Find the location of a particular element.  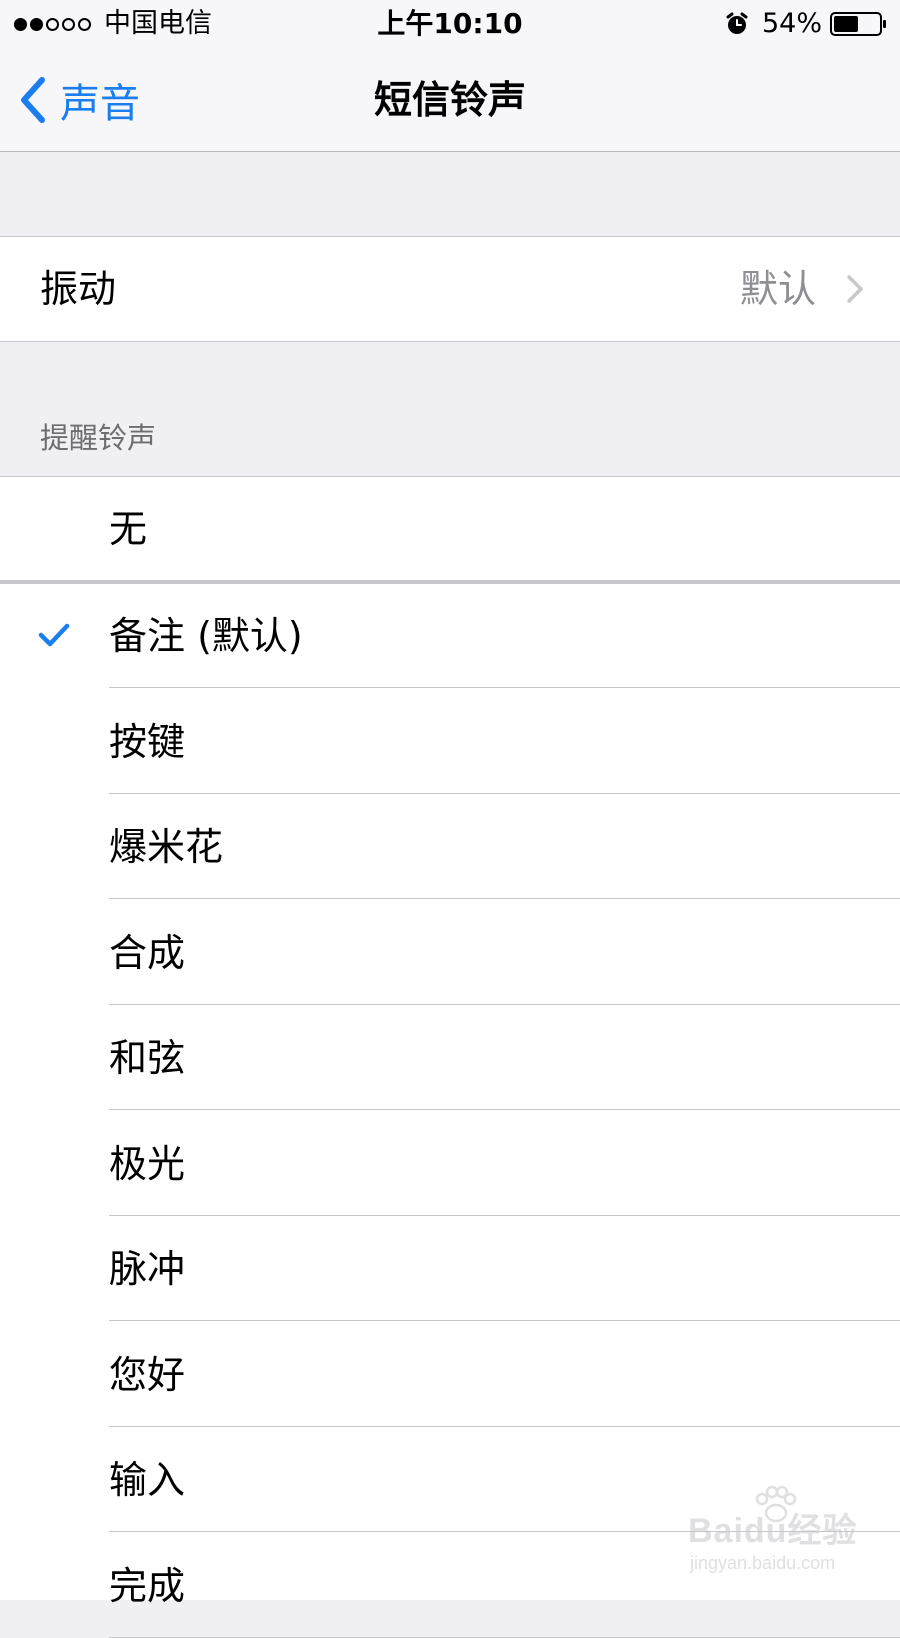

vibration-value: 默认 is located at coordinates (777, 289).